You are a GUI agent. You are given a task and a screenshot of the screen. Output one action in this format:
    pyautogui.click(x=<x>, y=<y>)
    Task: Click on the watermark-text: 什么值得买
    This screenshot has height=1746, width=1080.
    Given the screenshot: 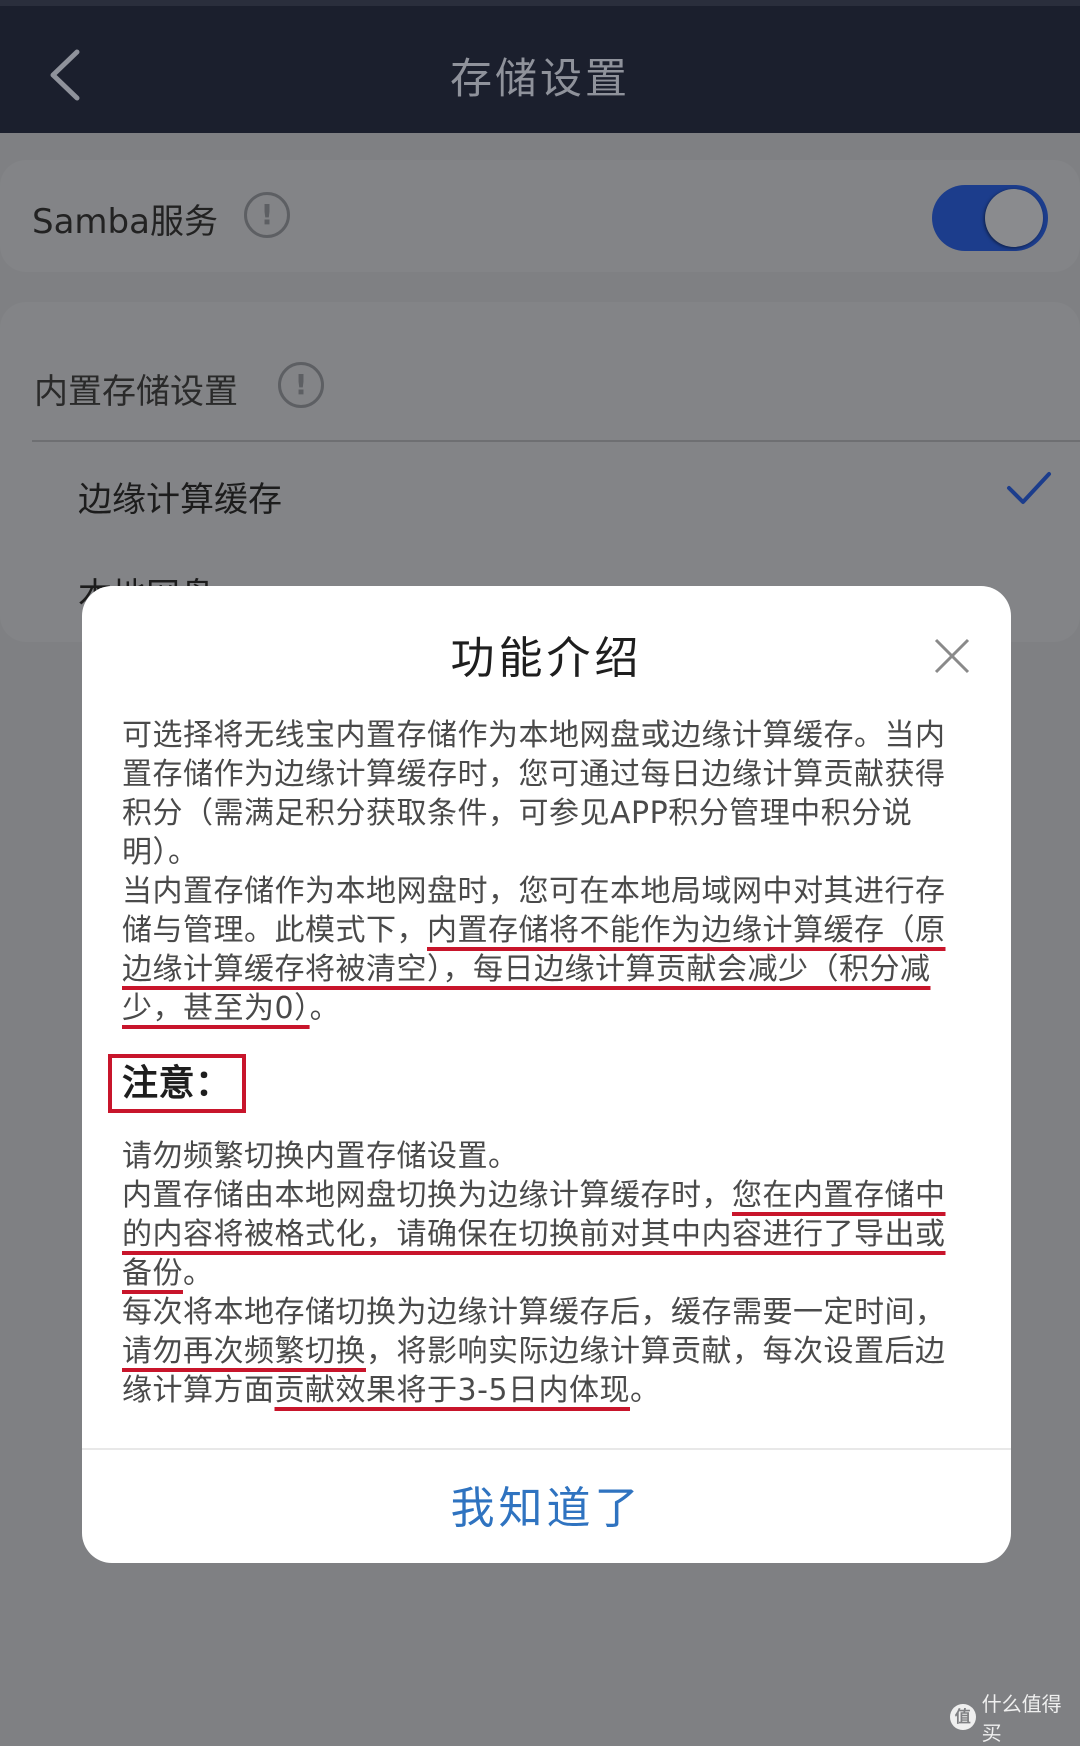 What is the action you would take?
    pyautogui.click(x=1021, y=1718)
    